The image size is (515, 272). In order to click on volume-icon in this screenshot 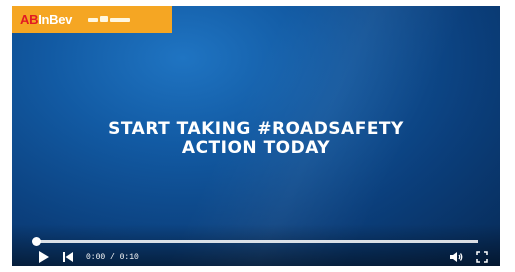, I will do `click(457, 257)`.